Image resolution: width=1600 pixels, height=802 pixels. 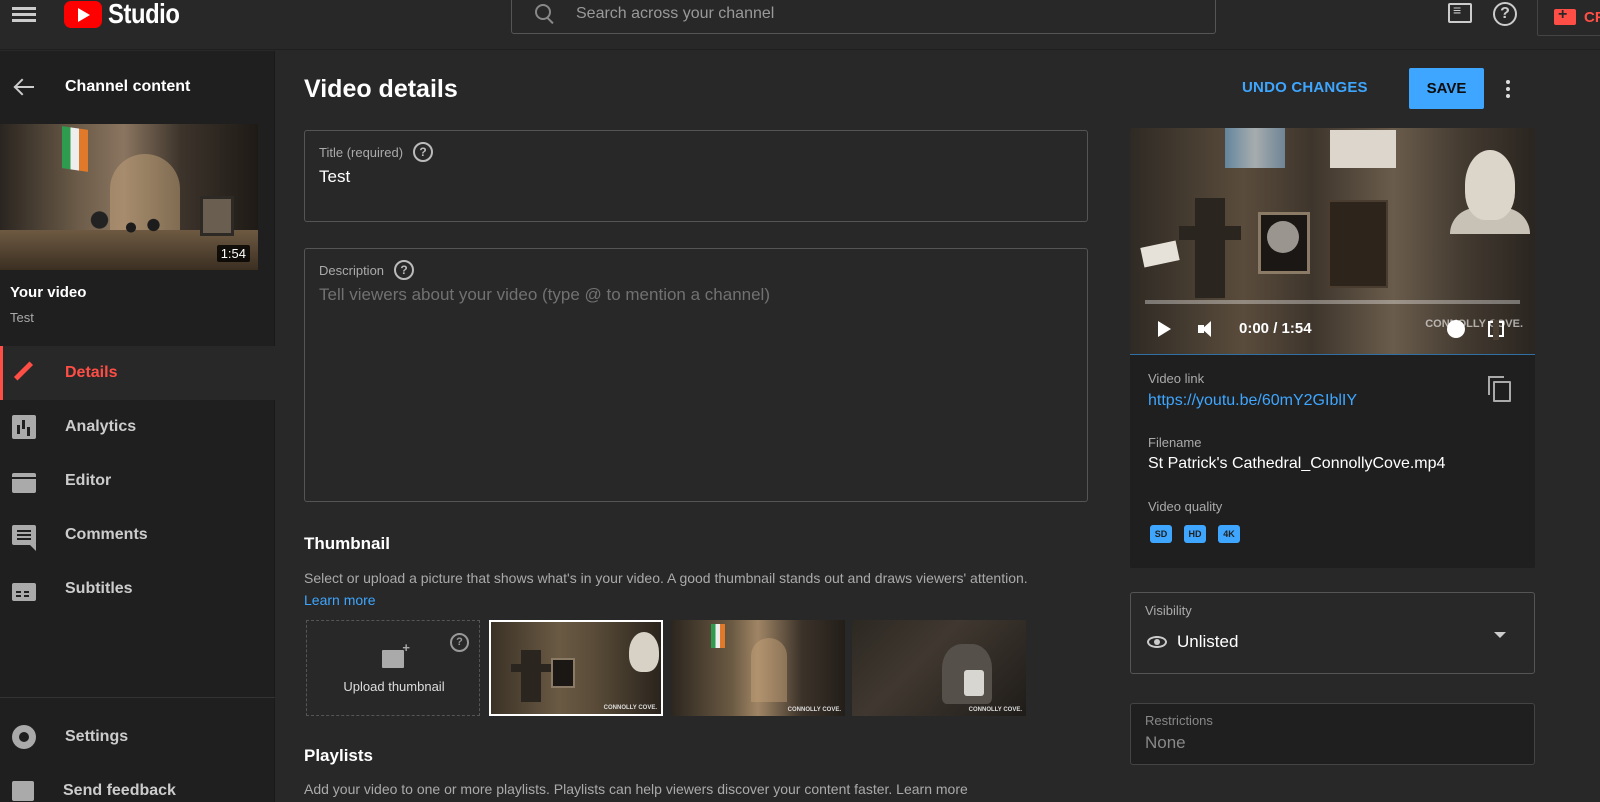 I want to click on volume-icon, so click(x=1209, y=329).